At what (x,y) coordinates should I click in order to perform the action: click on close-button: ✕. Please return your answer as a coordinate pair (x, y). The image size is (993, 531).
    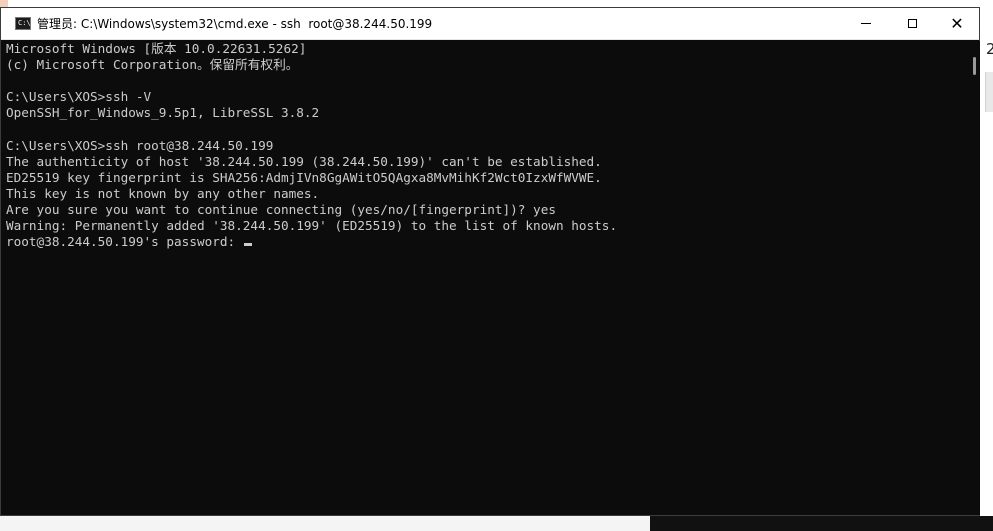
    Looking at the image, I should click on (957, 23).